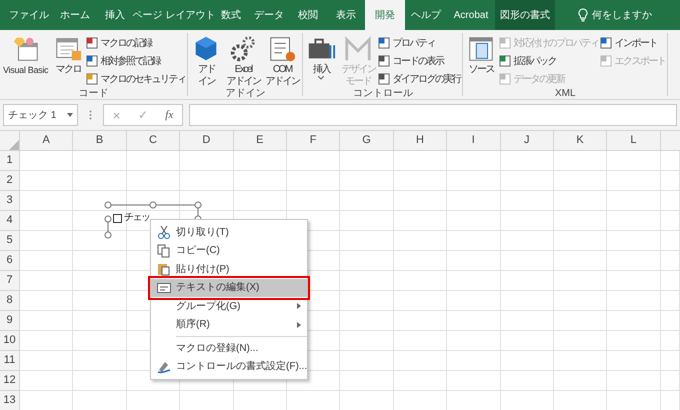 Image resolution: width=680 pixels, height=410 pixels. Describe the element at coordinates (471, 15) in the screenshot. I see `ribbon-tab: Acrobat` at that location.